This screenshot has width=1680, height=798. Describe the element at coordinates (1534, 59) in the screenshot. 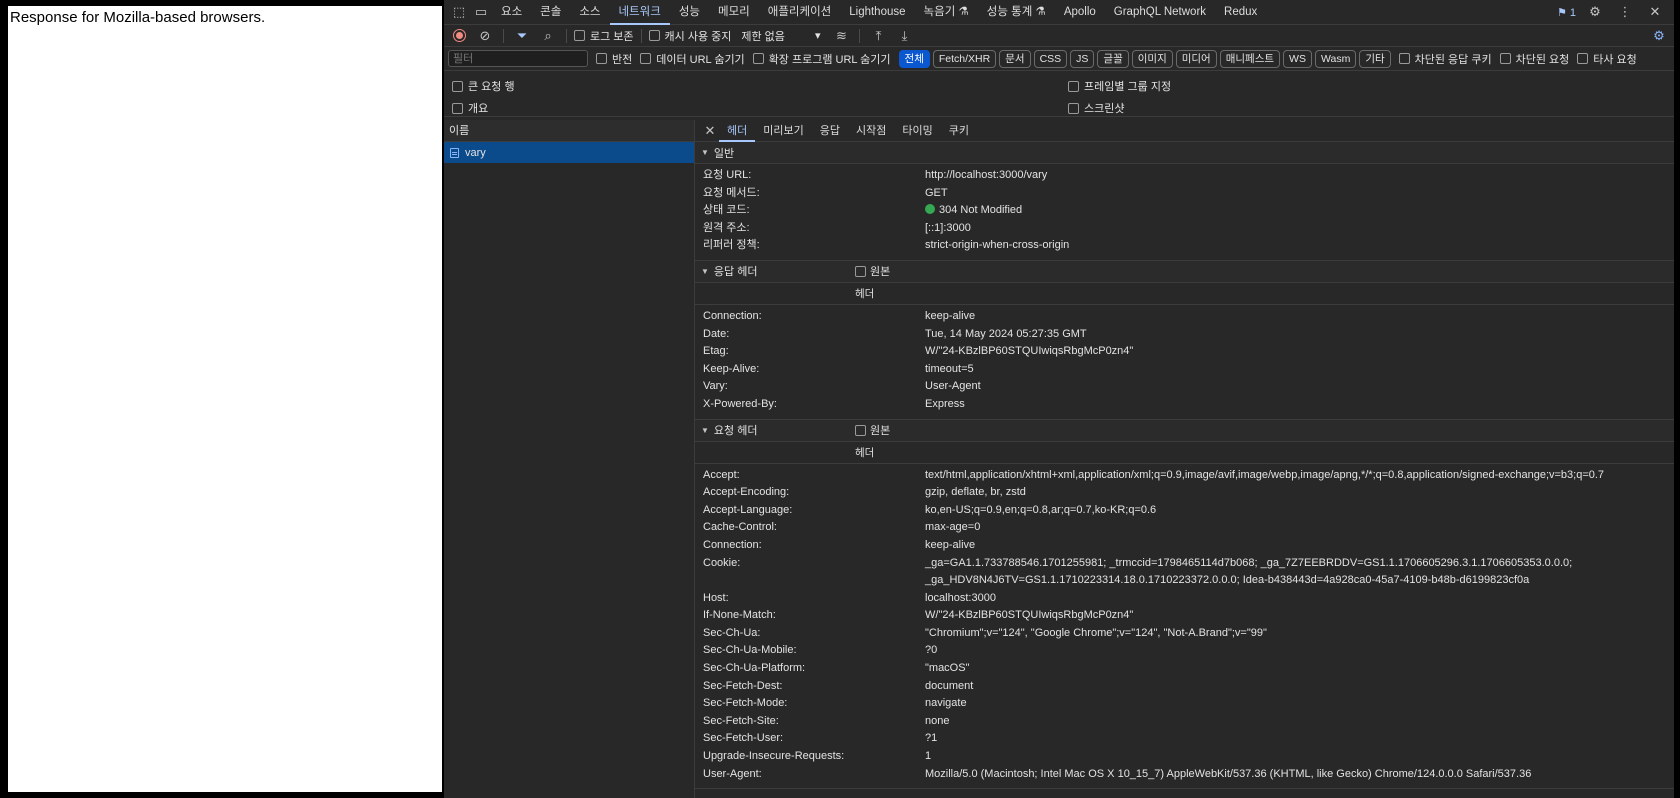

I see `blocked-requests-checkbox: 차단된 요청` at that location.